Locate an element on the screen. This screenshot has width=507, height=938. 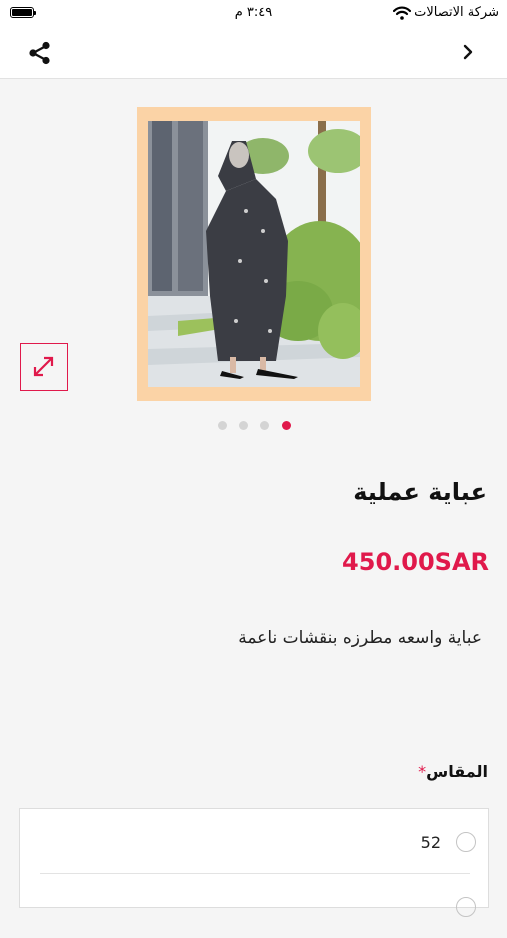
carrier-name: شركة الاتصالات is located at coordinates (456, 12).